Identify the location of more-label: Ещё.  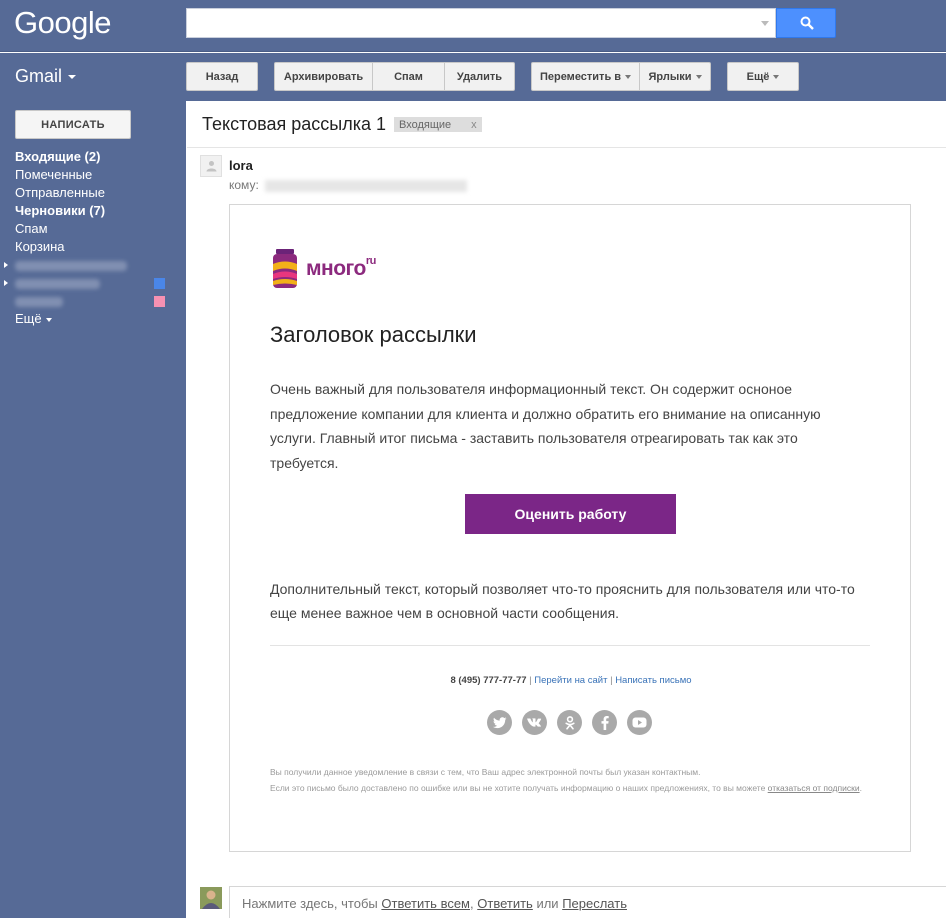
(758, 76).